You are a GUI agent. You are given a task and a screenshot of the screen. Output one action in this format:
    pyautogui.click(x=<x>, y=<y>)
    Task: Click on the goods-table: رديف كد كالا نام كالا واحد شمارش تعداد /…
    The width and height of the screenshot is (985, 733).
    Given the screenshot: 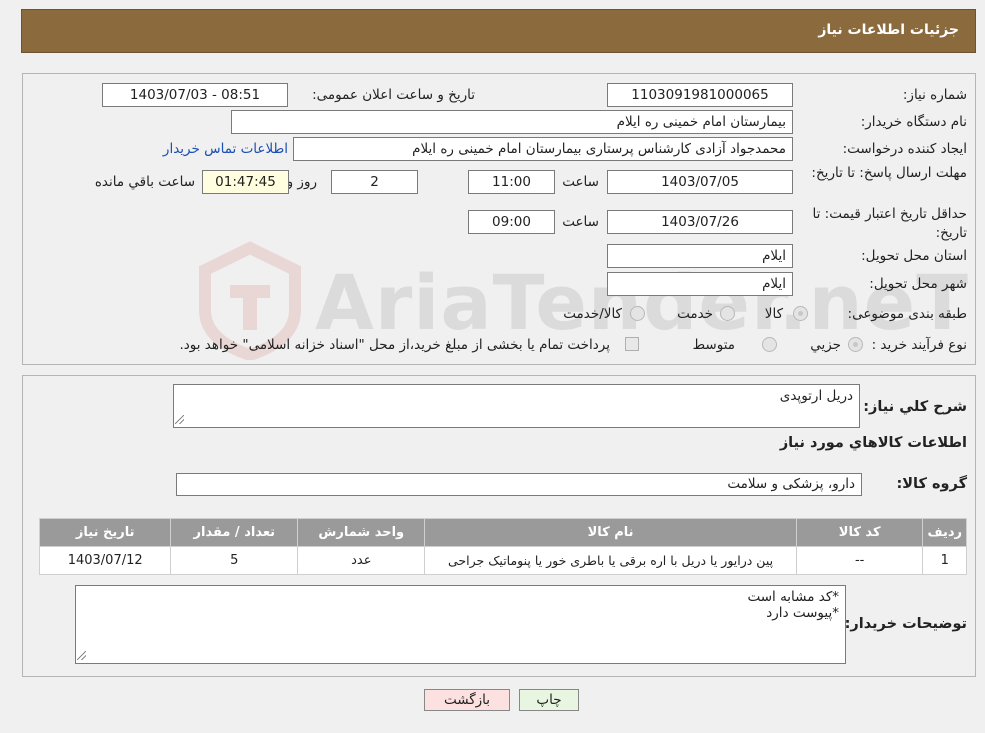 What is the action you would take?
    pyautogui.click(x=502, y=546)
    